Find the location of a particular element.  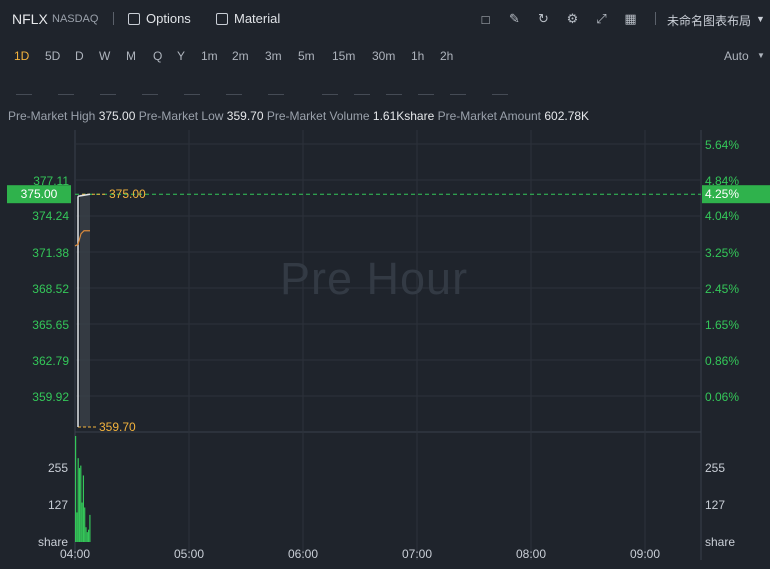

high-marker-label: 375.00 is located at coordinates (127, 194).